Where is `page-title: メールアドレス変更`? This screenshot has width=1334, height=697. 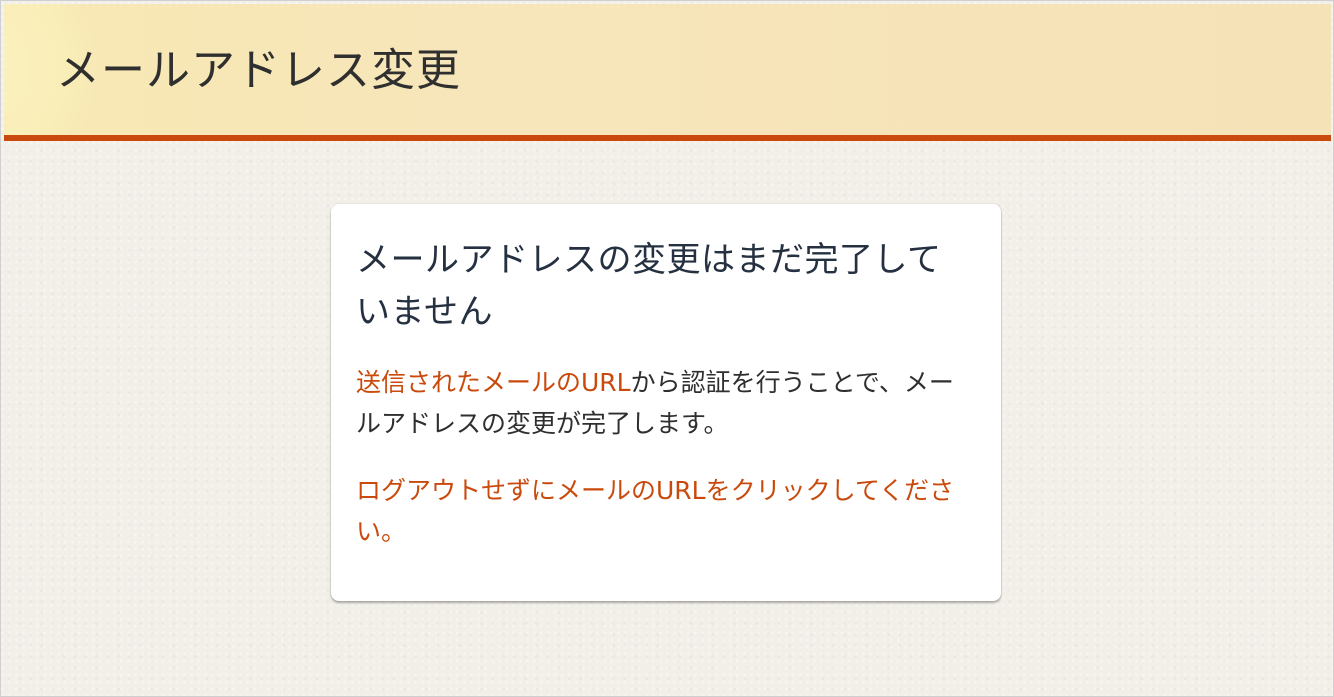 page-title: メールアドレス変更 is located at coordinates (258, 70).